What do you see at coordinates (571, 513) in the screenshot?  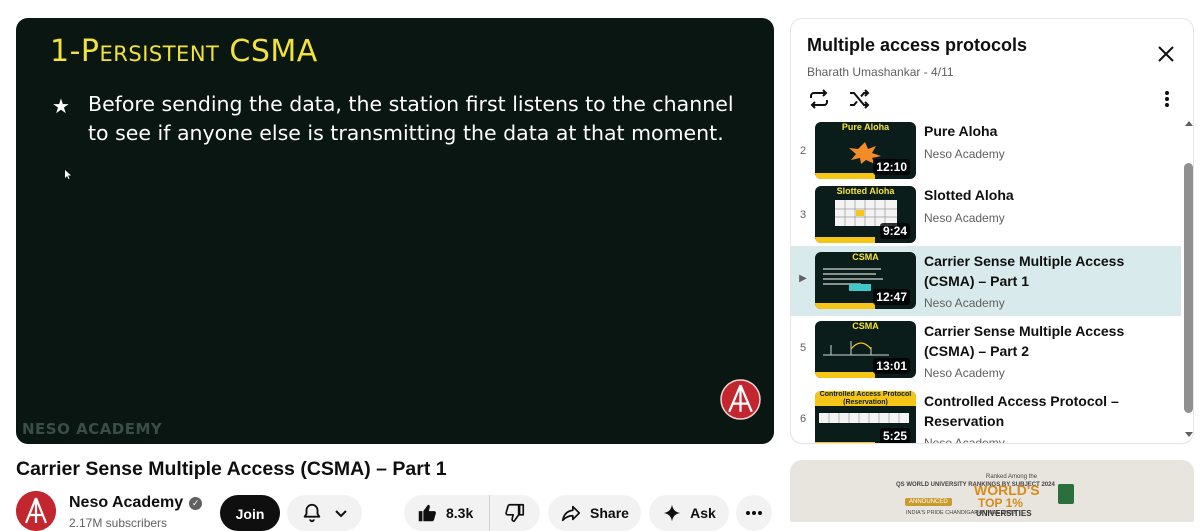 I see `share-icon` at bounding box center [571, 513].